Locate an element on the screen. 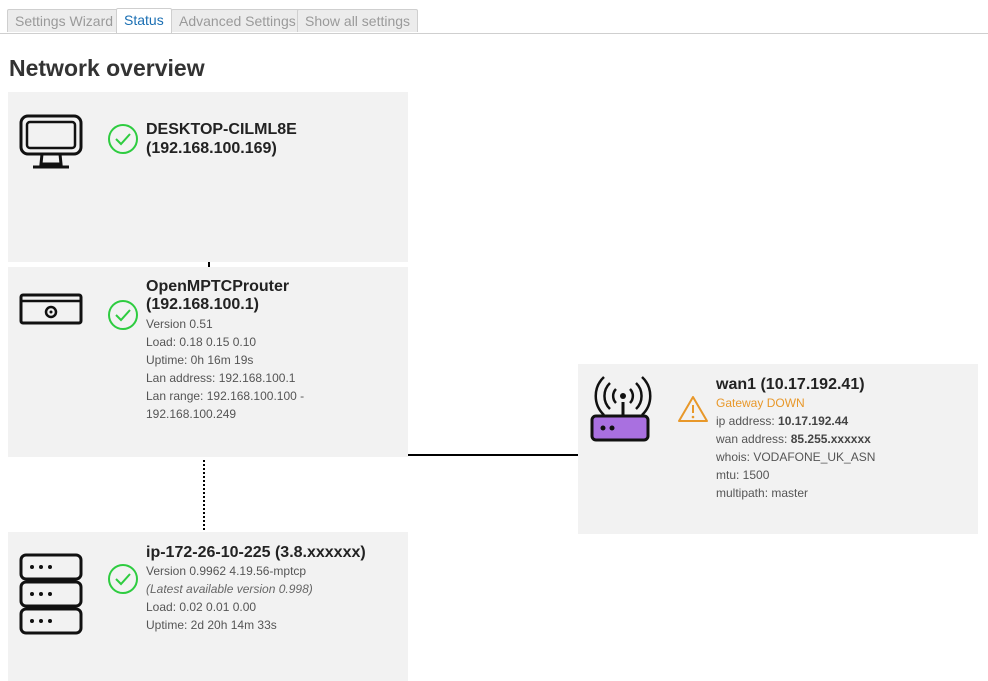 This screenshot has height=681, width=988. page-title: Network overview is located at coordinates (107, 68).